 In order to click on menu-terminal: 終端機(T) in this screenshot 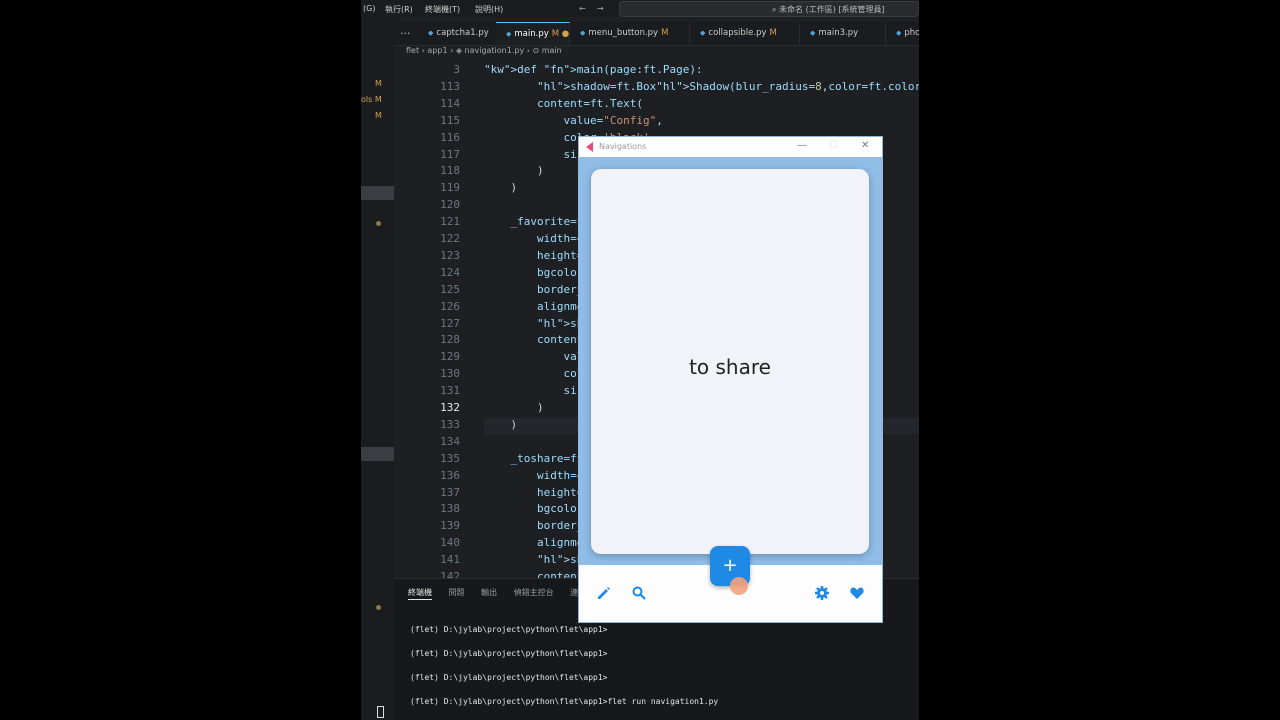, I will do `click(442, 9)`.